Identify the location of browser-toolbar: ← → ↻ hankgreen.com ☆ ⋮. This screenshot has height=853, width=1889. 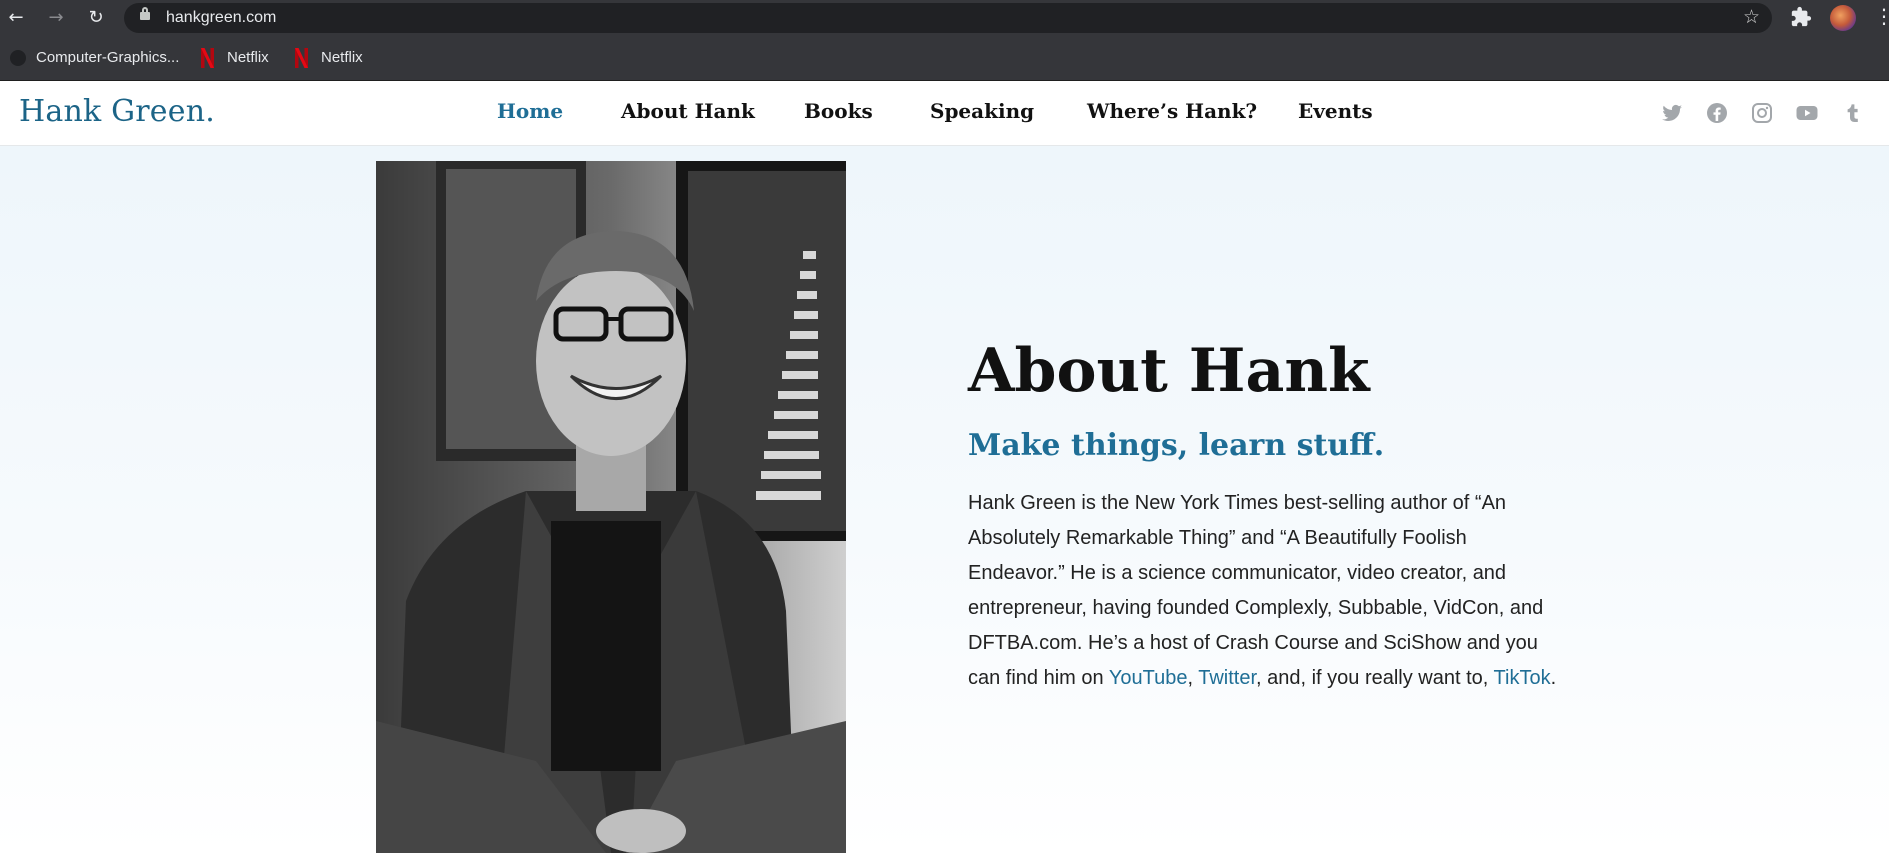
(944, 18).